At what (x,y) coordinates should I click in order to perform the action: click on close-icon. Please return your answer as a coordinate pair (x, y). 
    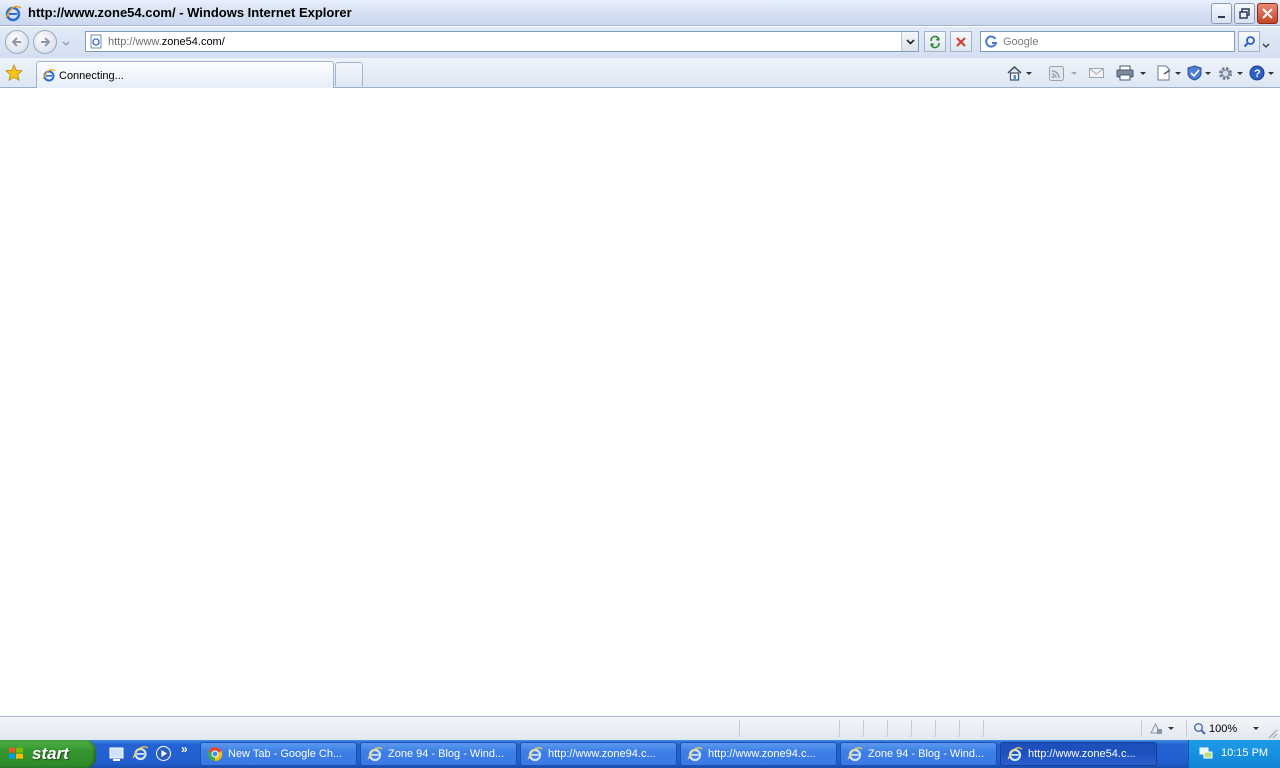
    Looking at the image, I should click on (1267, 13).